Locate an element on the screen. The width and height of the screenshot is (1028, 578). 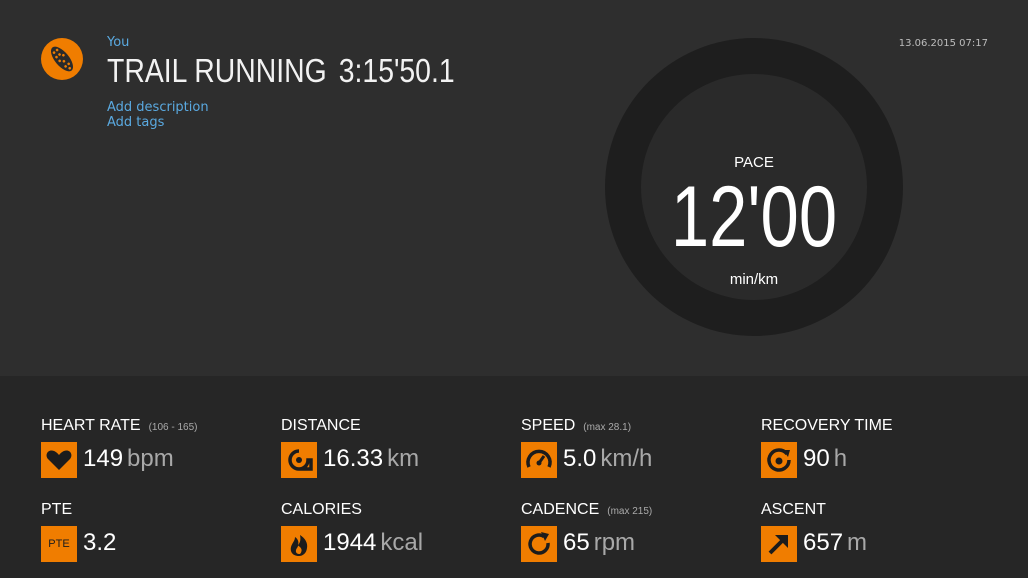
speed-value: 5.0 is located at coordinates (580, 458).